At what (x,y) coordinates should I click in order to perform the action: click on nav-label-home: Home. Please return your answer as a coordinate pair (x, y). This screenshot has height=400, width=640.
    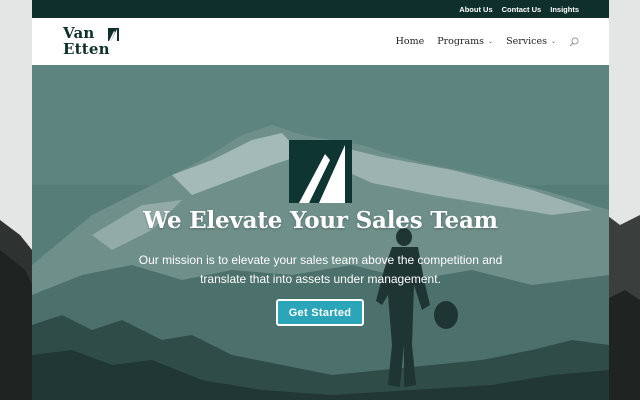
    Looking at the image, I should click on (410, 41).